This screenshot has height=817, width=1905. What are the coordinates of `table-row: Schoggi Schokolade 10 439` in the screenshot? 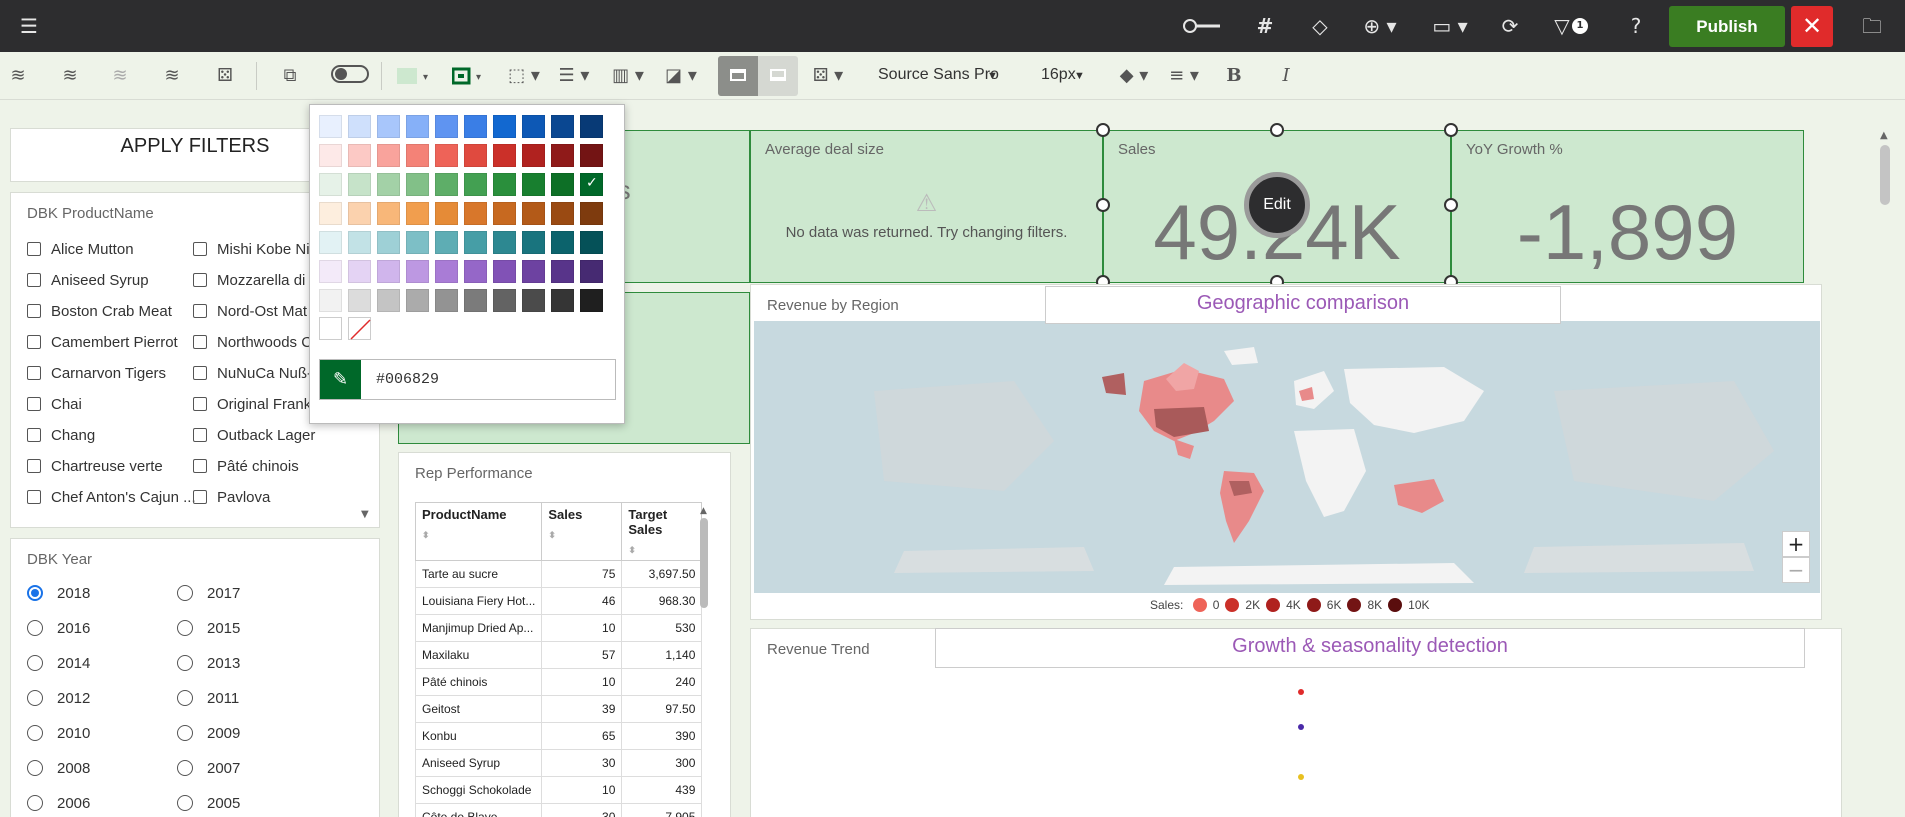 It's located at (558, 790).